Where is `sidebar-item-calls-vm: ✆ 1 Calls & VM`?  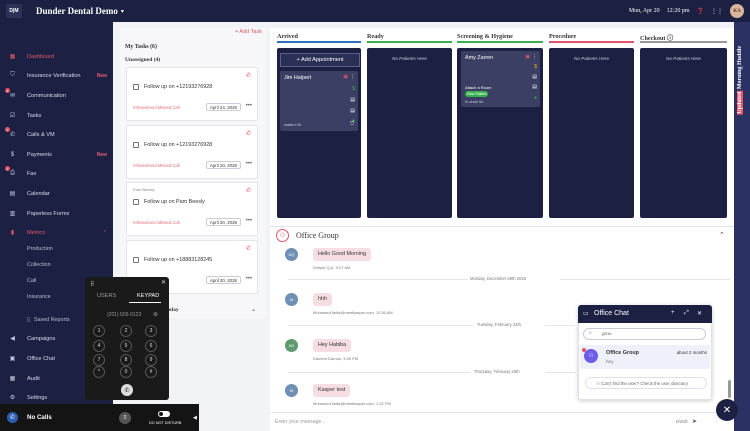 sidebar-item-calls-vm: ✆ 1 Calls & VM is located at coordinates (56, 133).